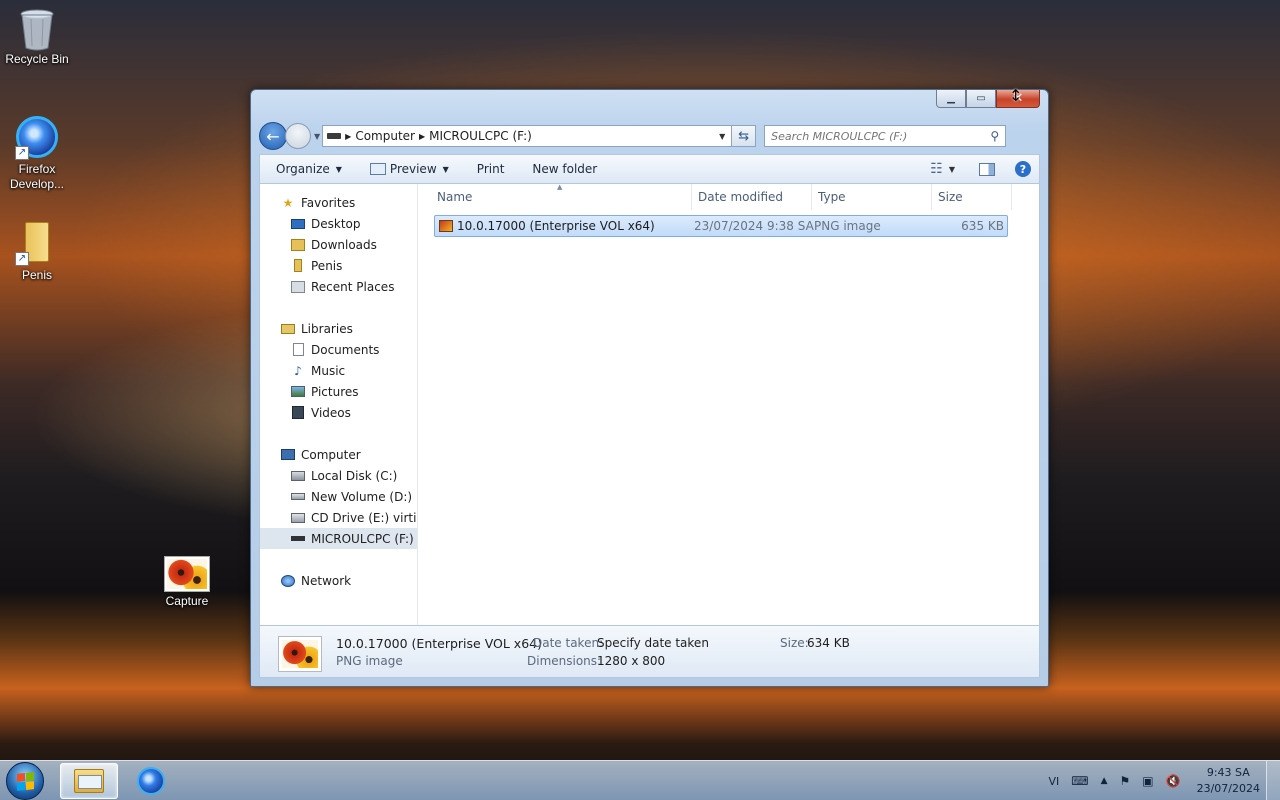 The width and height of the screenshot is (1280, 800). What do you see at coordinates (298, 245) in the screenshot?
I see `downloads-folder-icon` at bounding box center [298, 245].